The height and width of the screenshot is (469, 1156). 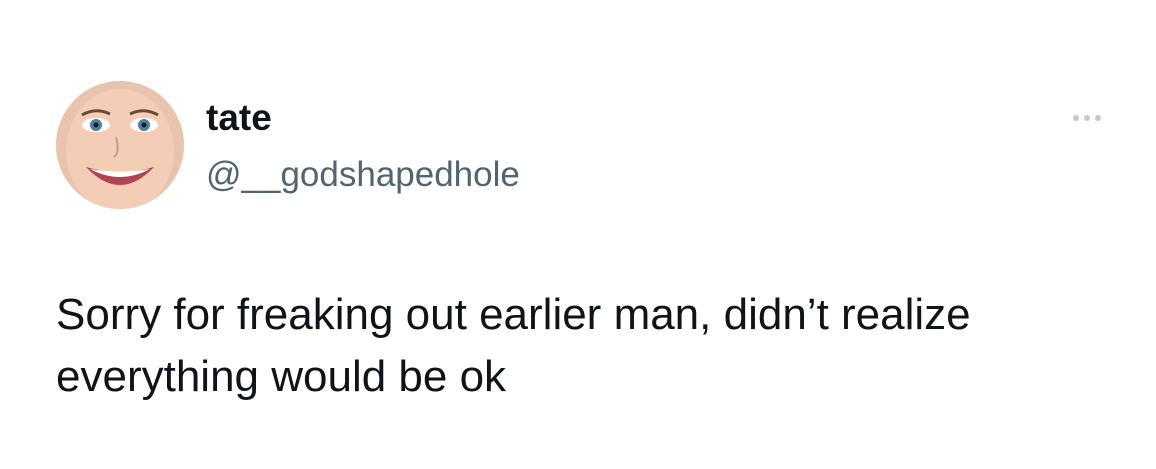 I want to click on profile-photo-icon, so click(x=120, y=145).